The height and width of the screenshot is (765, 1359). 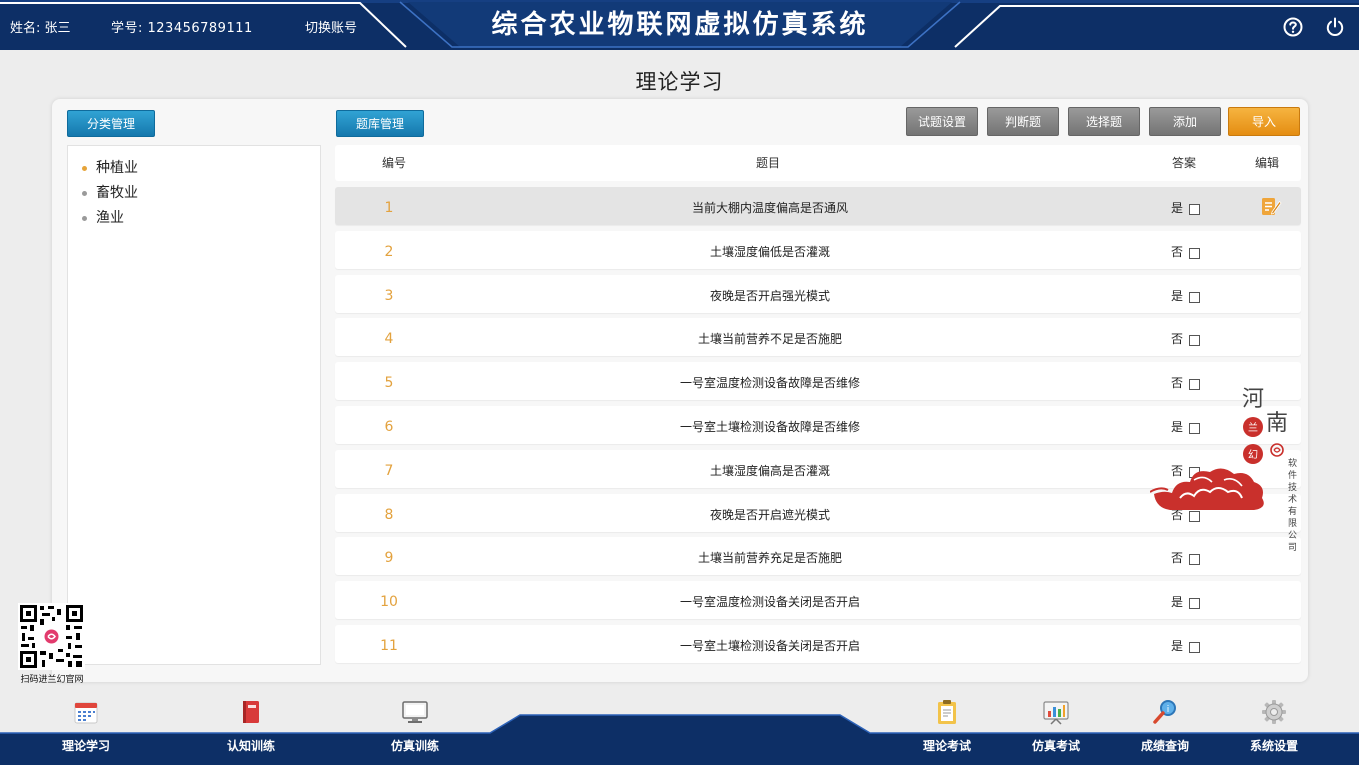 I want to click on app-title: 综合农业物联网虚拟仿真系统, so click(x=680, y=25).